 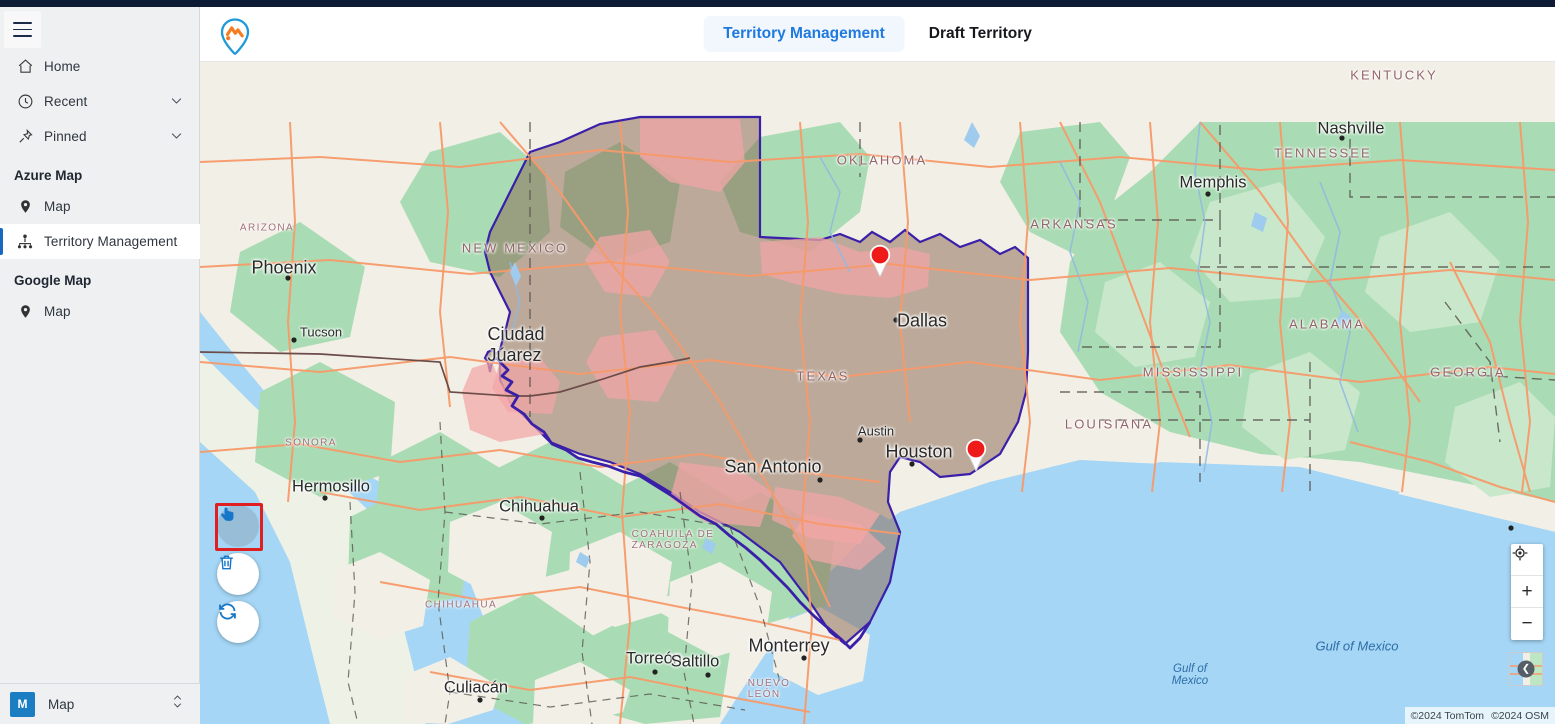 What do you see at coordinates (976, 454) in the screenshot?
I see `territory-marker-houston` at bounding box center [976, 454].